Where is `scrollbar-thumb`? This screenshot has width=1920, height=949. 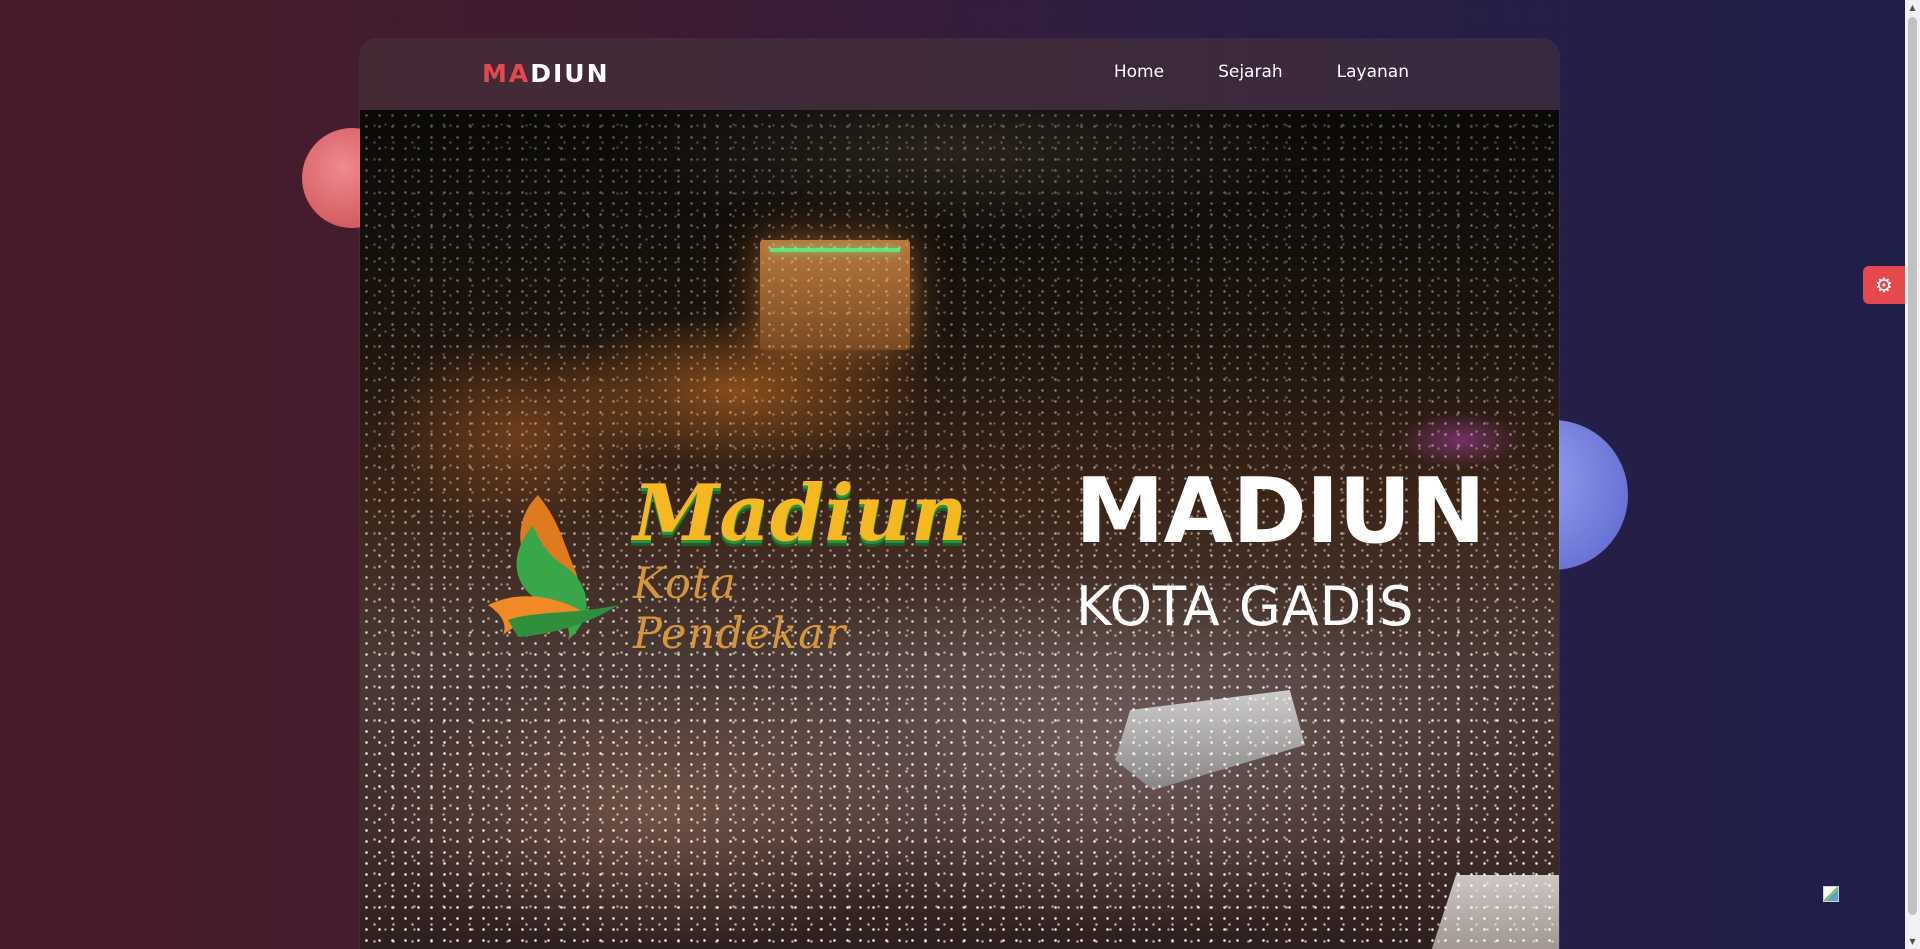 scrollbar-thumb is located at coordinates (1912, 466).